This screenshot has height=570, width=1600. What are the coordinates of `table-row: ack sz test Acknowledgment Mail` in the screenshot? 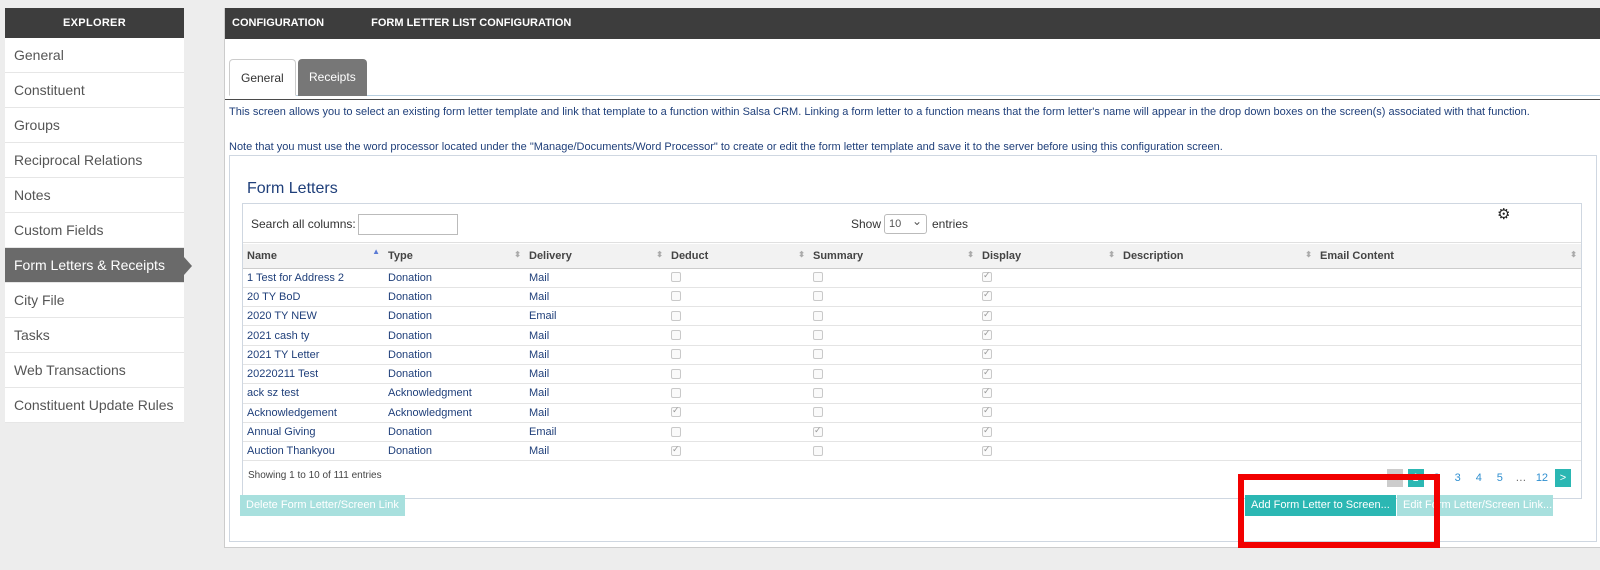 It's located at (912, 393).